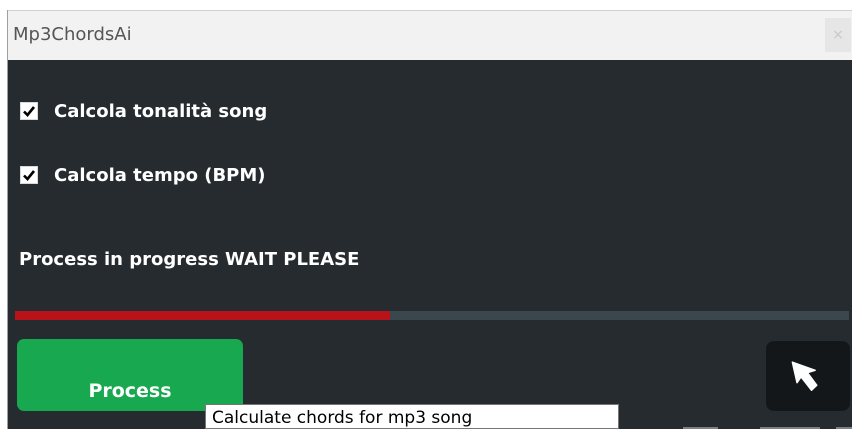 The width and height of the screenshot is (852, 429). Describe the element at coordinates (804, 376) in the screenshot. I see `cursor-arrow-back-icon` at that location.